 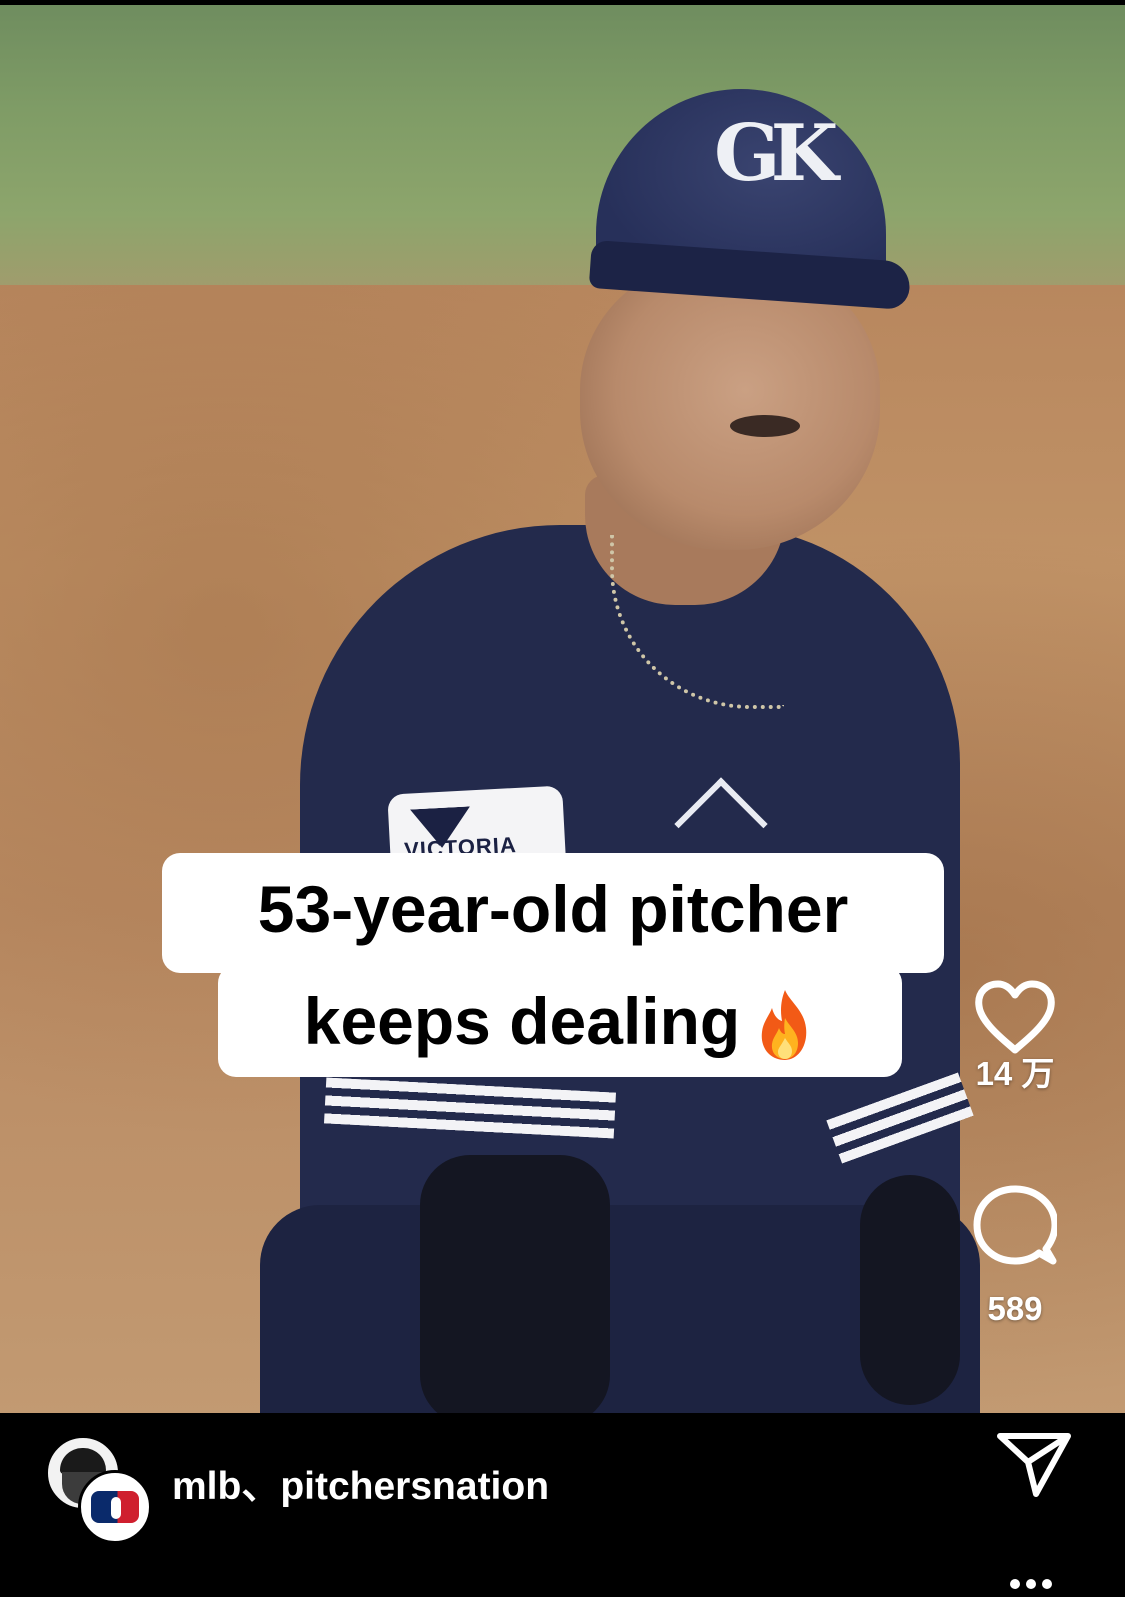 What do you see at coordinates (1015, 1308) in the screenshot?
I see `comment-count: 589` at bounding box center [1015, 1308].